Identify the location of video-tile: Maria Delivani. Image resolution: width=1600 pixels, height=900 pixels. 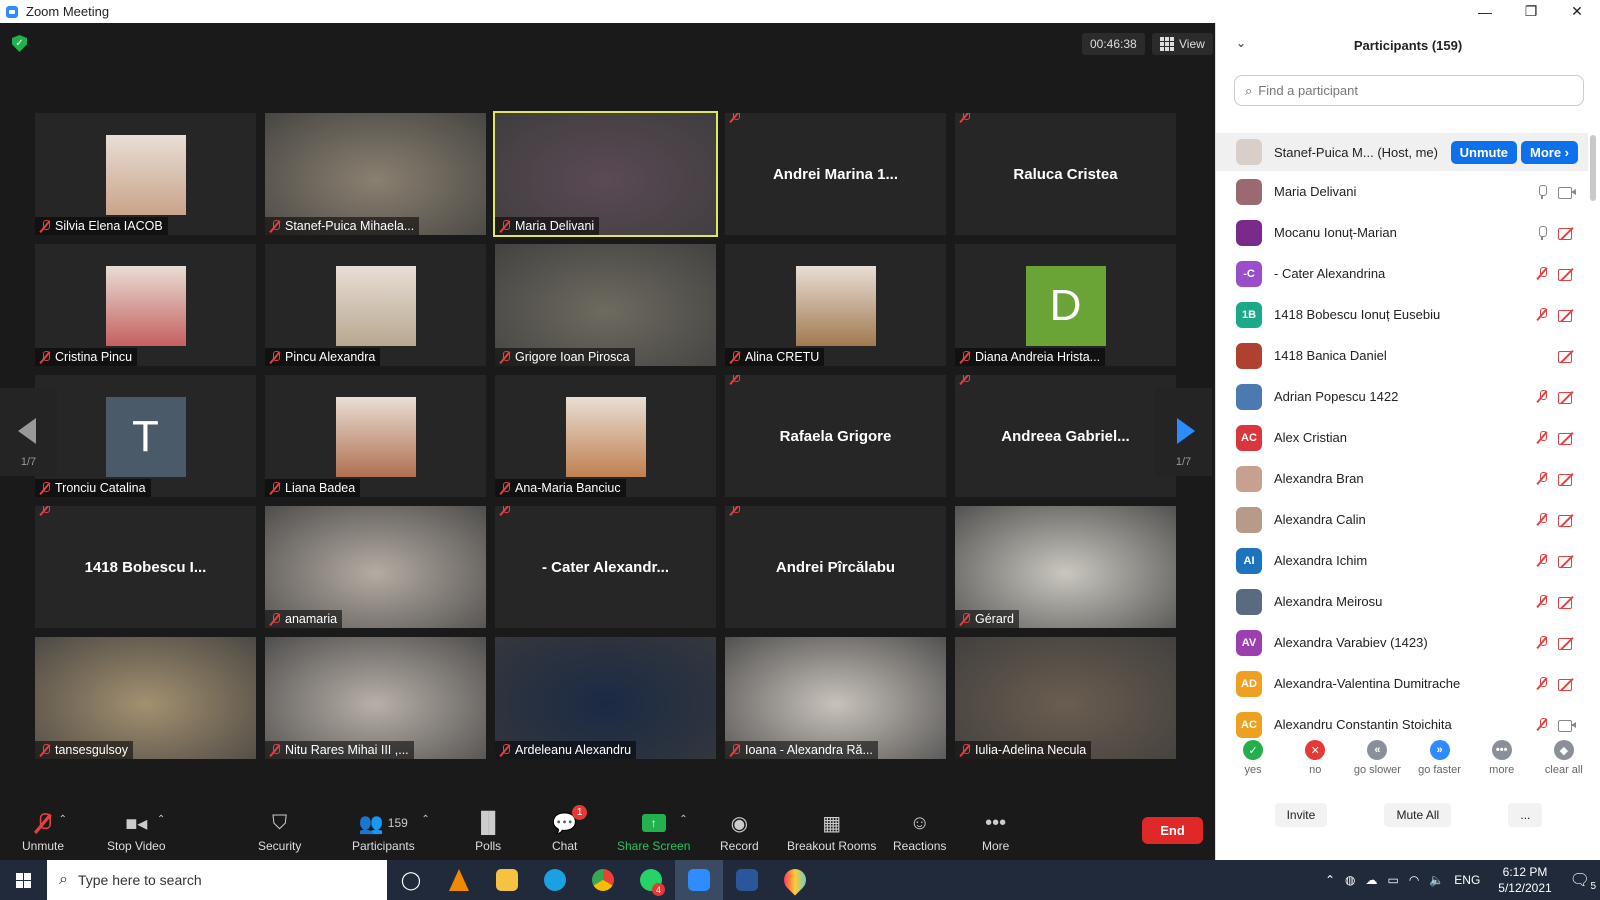
(605, 174).